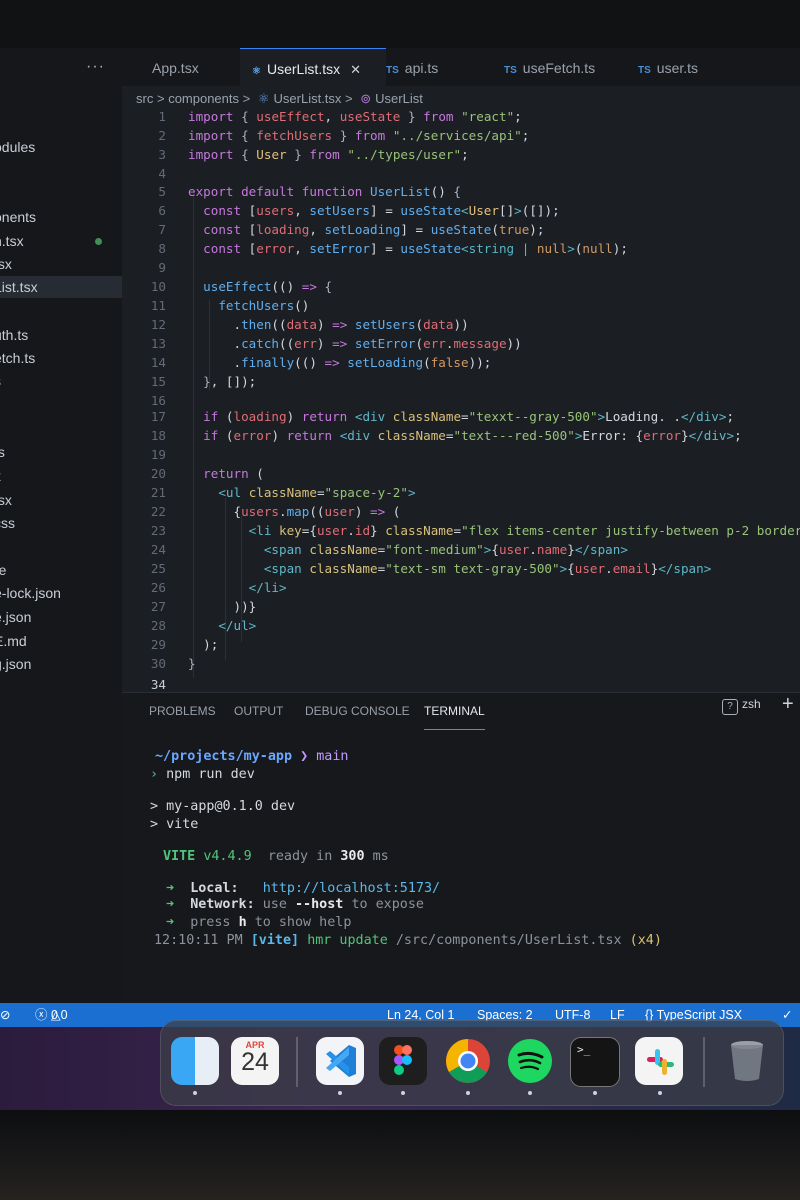 The width and height of the screenshot is (800, 1200). Describe the element at coordinates (677, 68) in the screenshot. I see `tab-label: user.ts` at that location.